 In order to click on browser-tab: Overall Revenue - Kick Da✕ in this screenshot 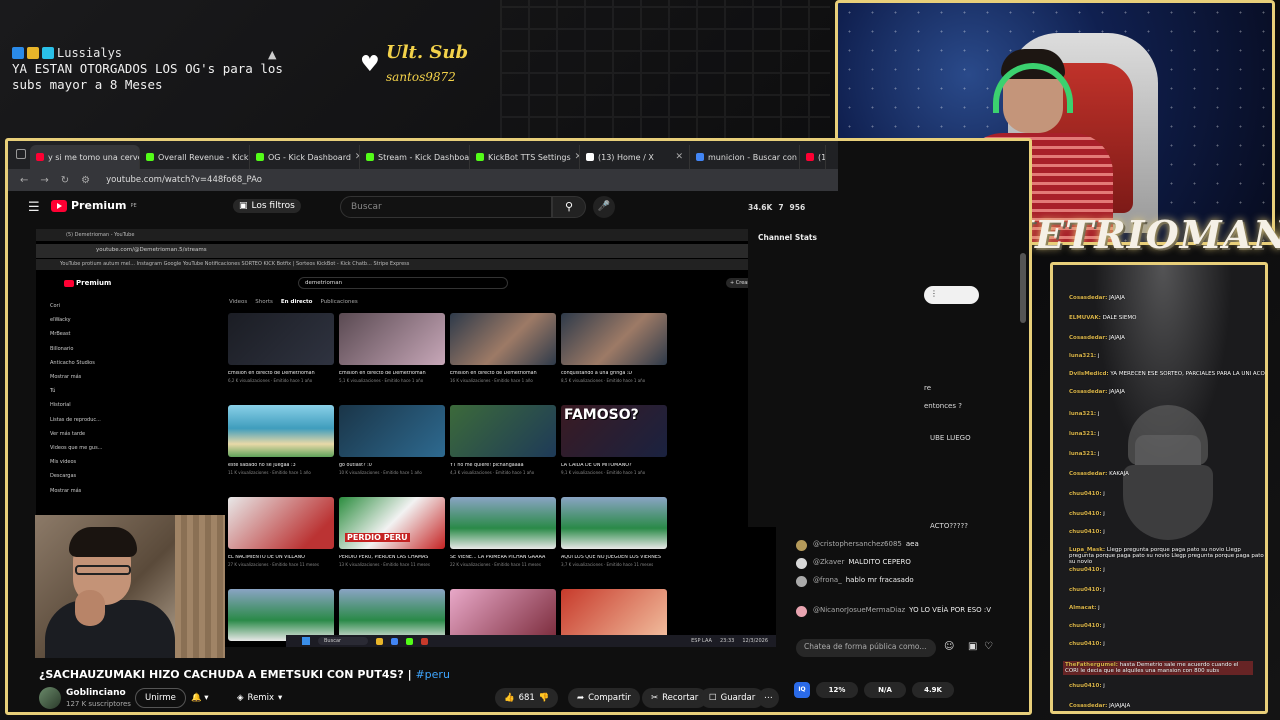, I will do `click(195, 157)`.